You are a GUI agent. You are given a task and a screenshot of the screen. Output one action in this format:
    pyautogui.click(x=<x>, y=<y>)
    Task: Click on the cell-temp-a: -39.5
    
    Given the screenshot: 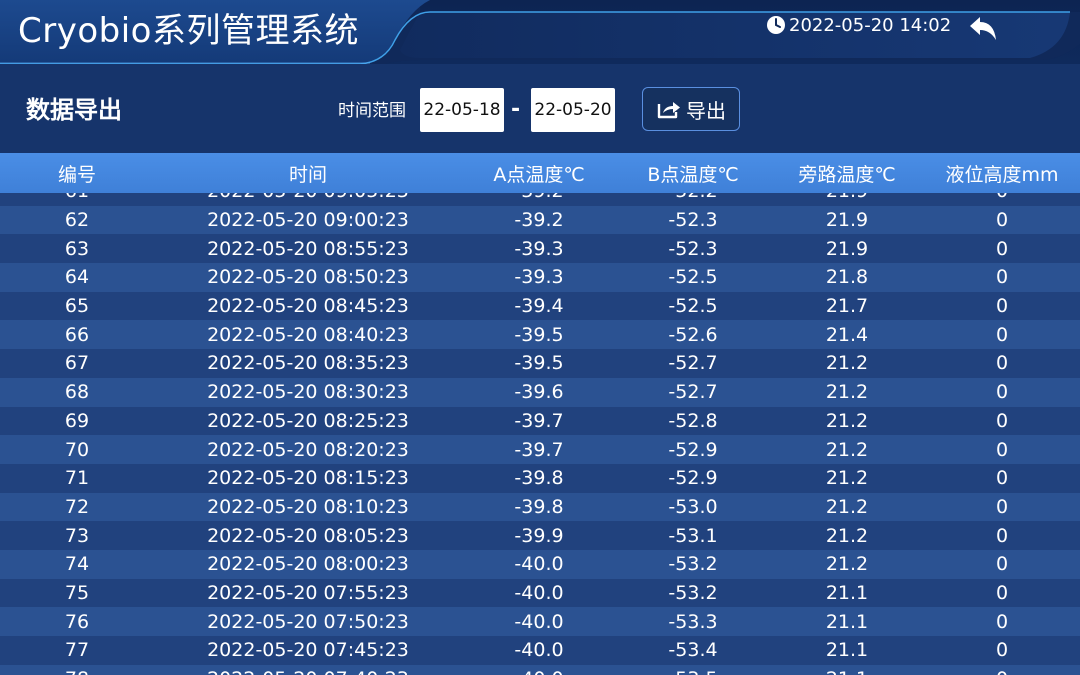 What is the action you would take?
    pyautogui.click(x=539, y=334)
    